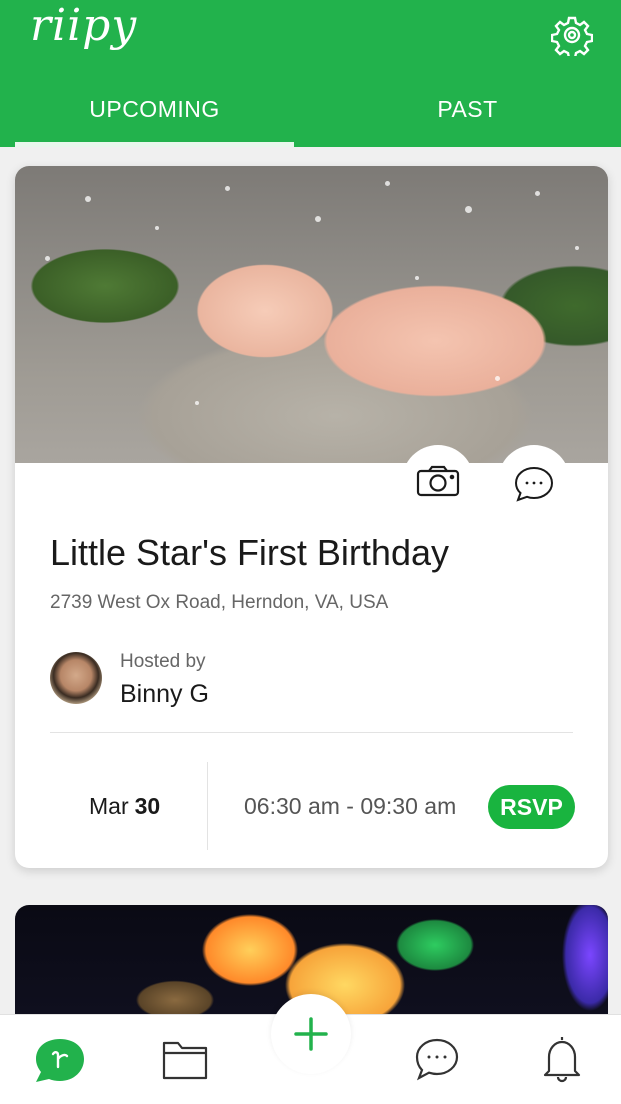 The width and height of the screenshot is (621, 1104). I want to click on nav-files, so click(185, 1061).